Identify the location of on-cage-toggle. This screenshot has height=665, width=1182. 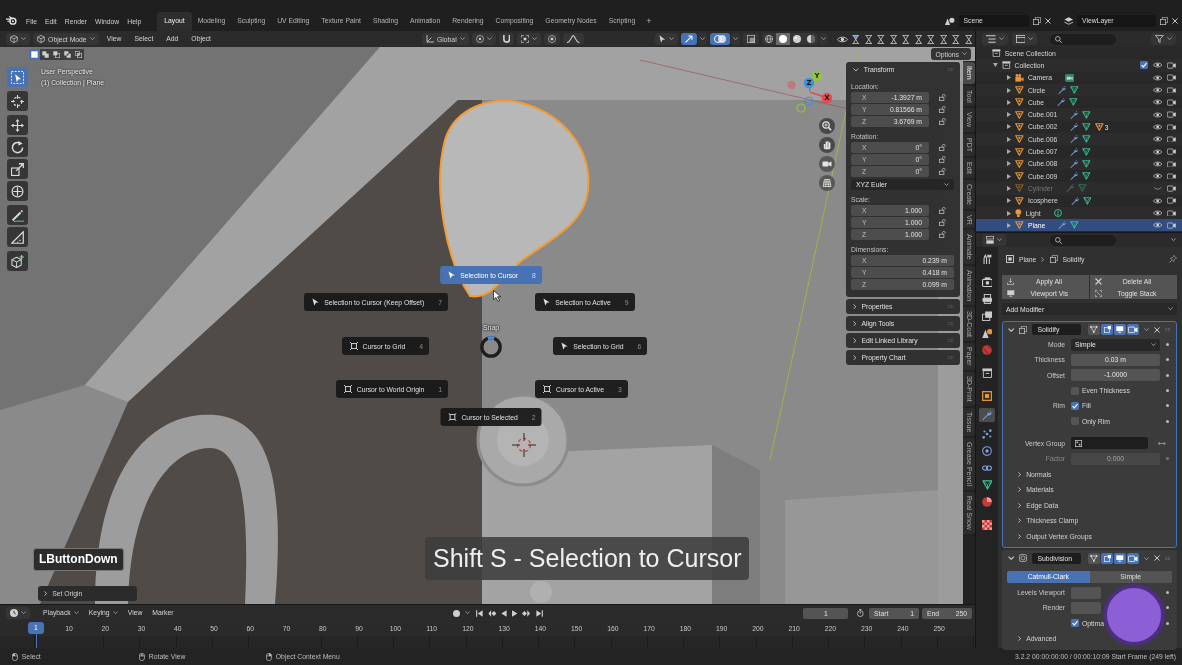
(1094, 329).